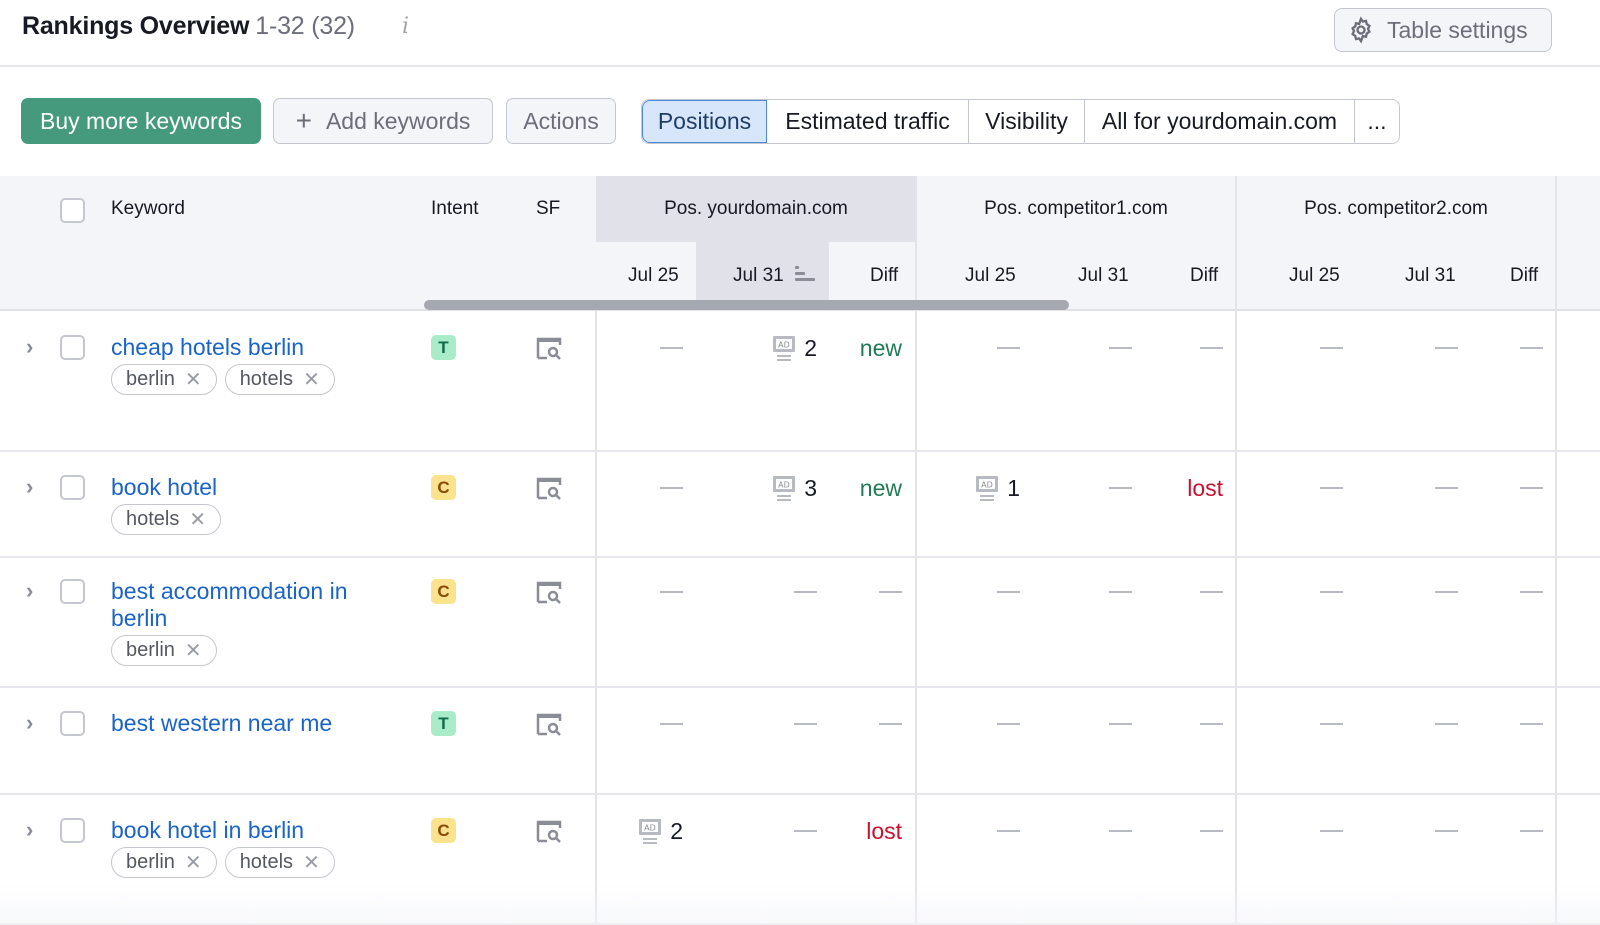 The width and height of the screenshot is (1600, 925). I want to click on keyword-tag: berlin ✕, so click(164, 379).